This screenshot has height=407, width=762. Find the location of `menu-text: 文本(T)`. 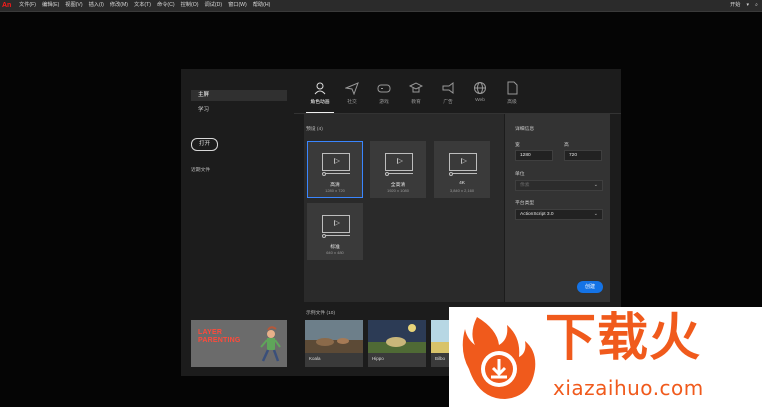

menu-text: 文本(T) is located at coordinates (142, 5).